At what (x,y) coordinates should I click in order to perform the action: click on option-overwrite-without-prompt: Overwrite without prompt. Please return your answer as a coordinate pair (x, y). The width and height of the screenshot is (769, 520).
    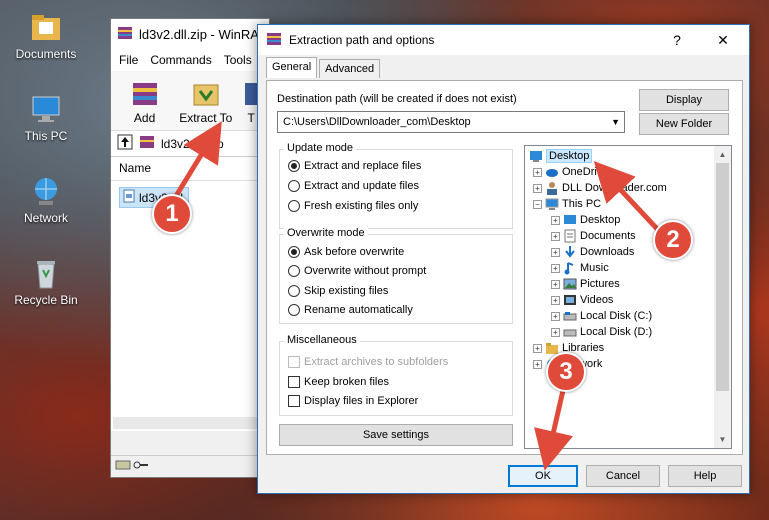
    Looking at the image, I should click on (357, 271).